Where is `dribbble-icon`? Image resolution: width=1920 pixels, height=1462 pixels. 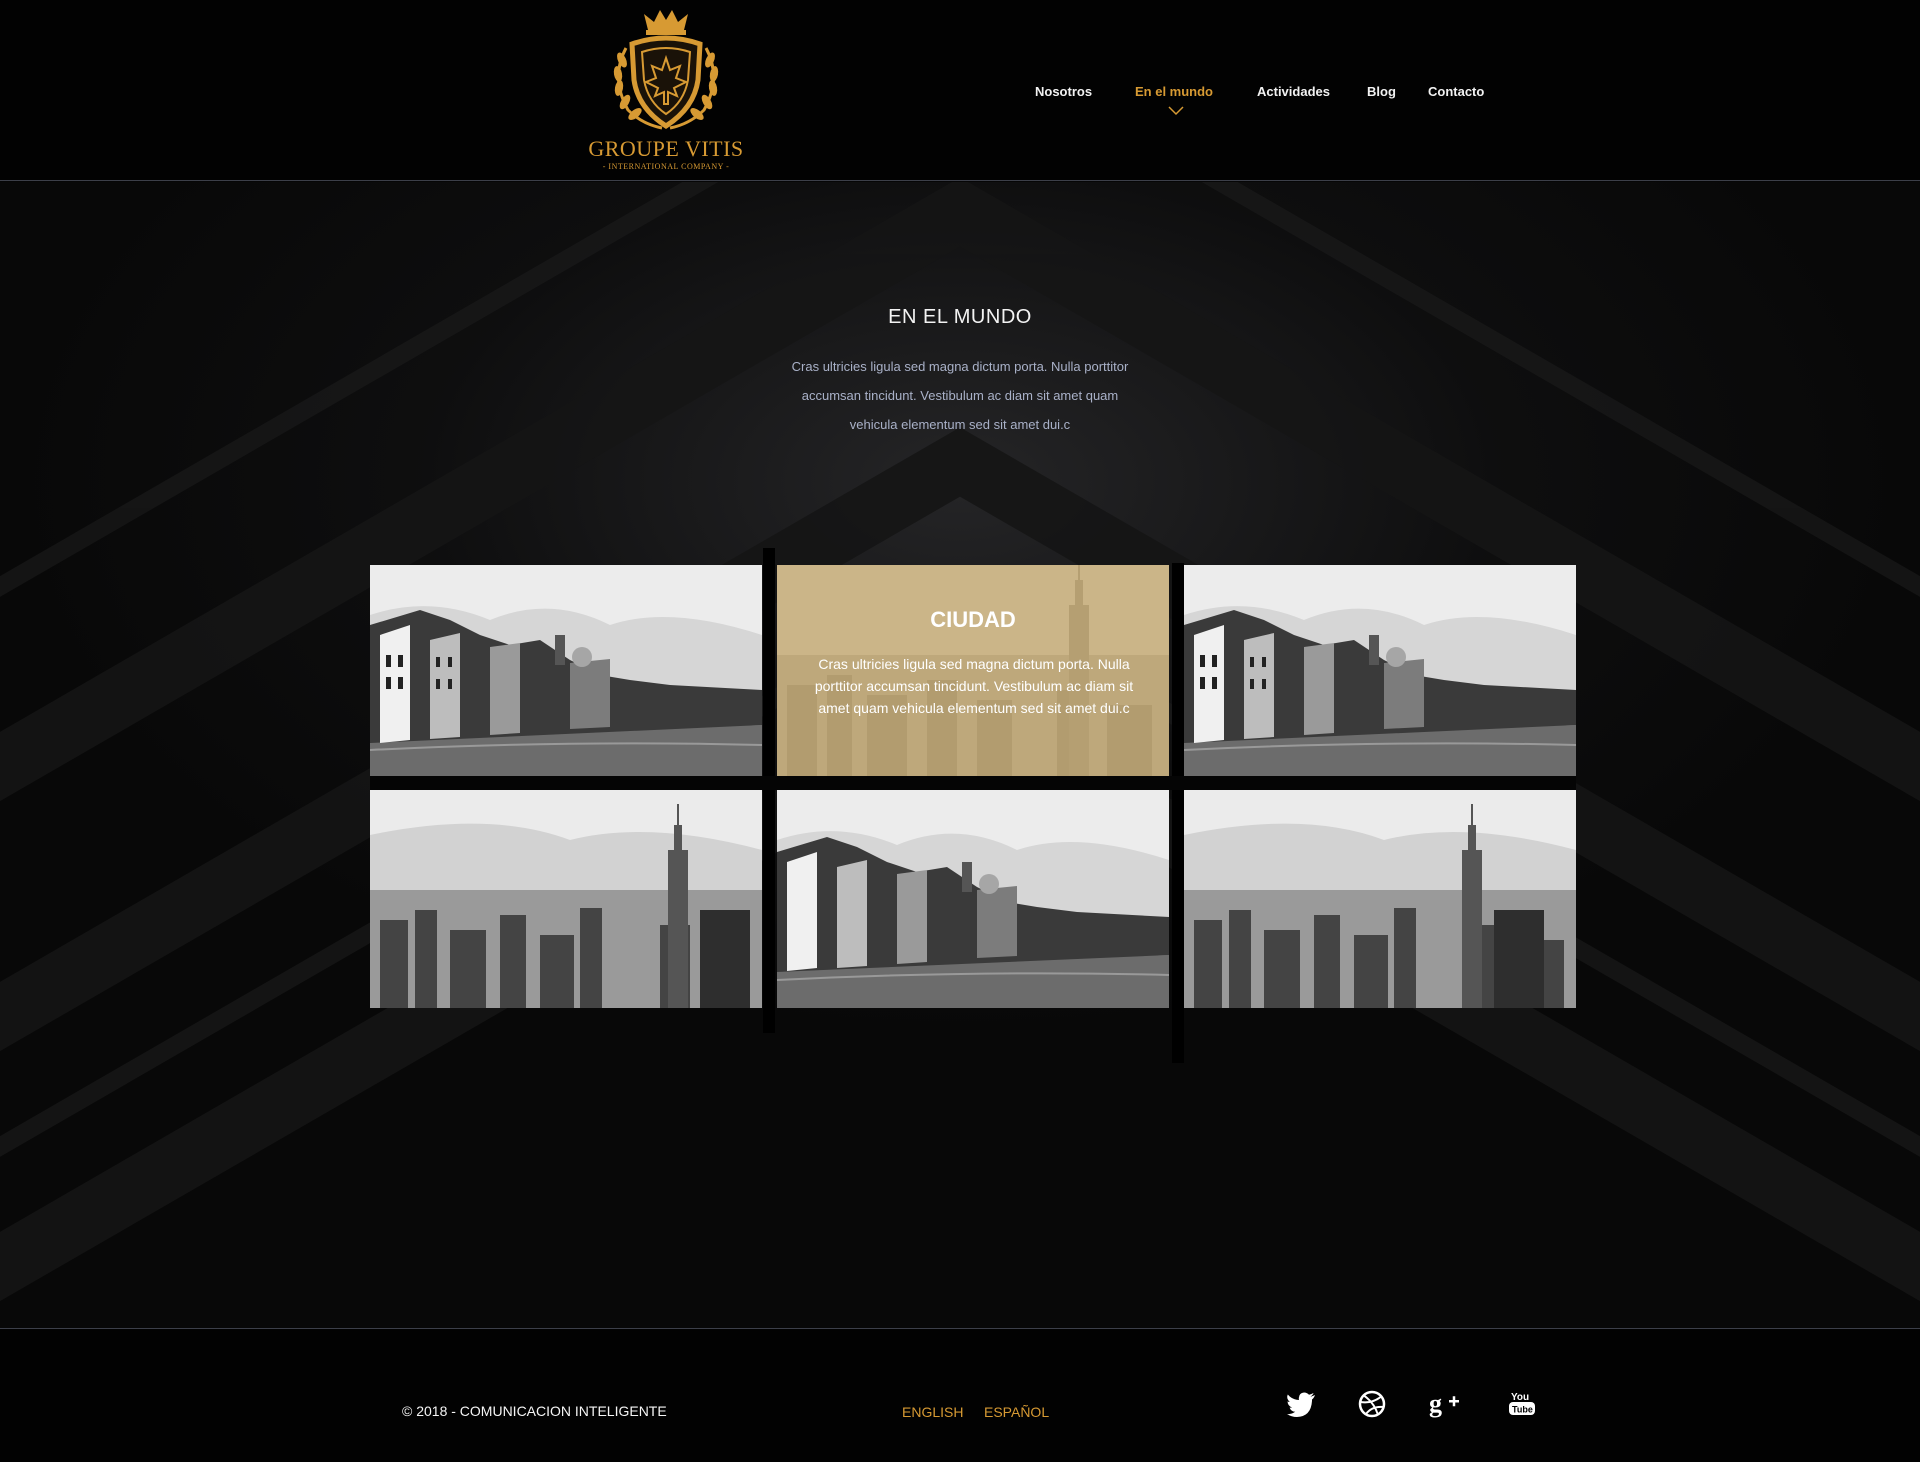 dribbble-icon is located at coordinates (1372, 1404).